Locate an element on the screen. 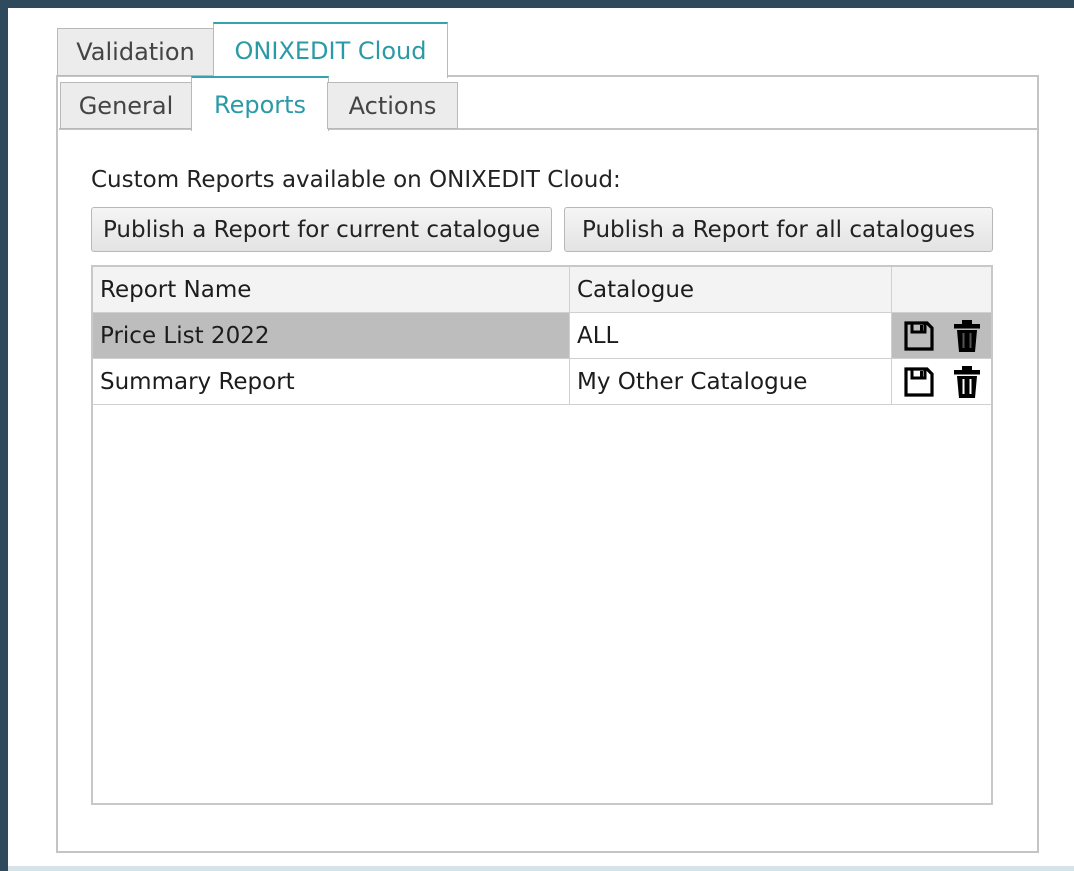 The image size is (1074, 871). column-header-report-name: Report Name is located at coordinates (331, 290).